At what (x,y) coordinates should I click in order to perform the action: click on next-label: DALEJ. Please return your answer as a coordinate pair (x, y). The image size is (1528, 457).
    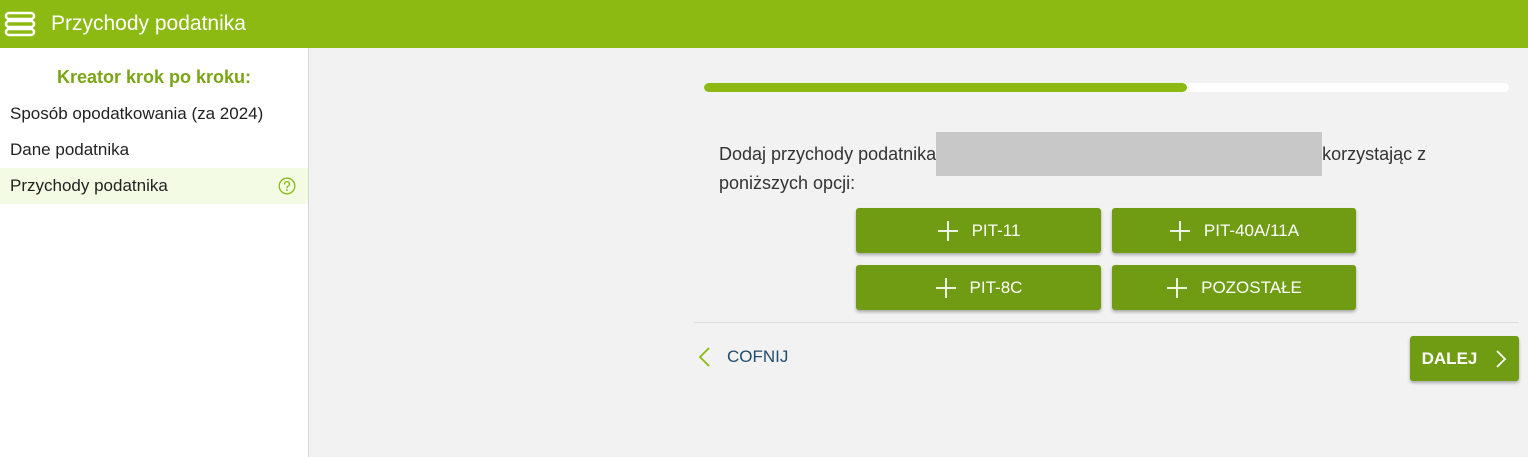
    Looking at the image, I should click on (1449, 358).